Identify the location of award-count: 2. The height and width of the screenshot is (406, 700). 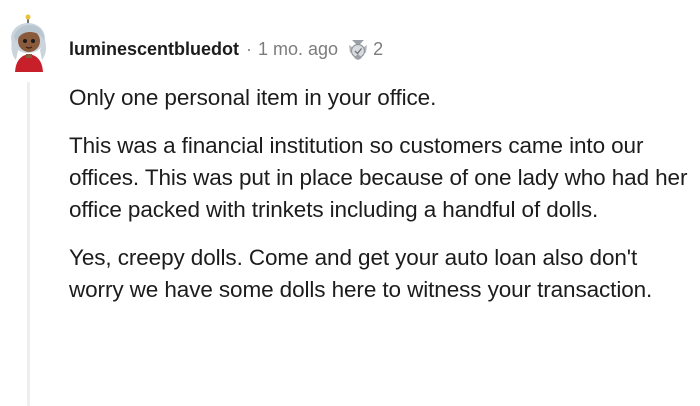
(378, 48).